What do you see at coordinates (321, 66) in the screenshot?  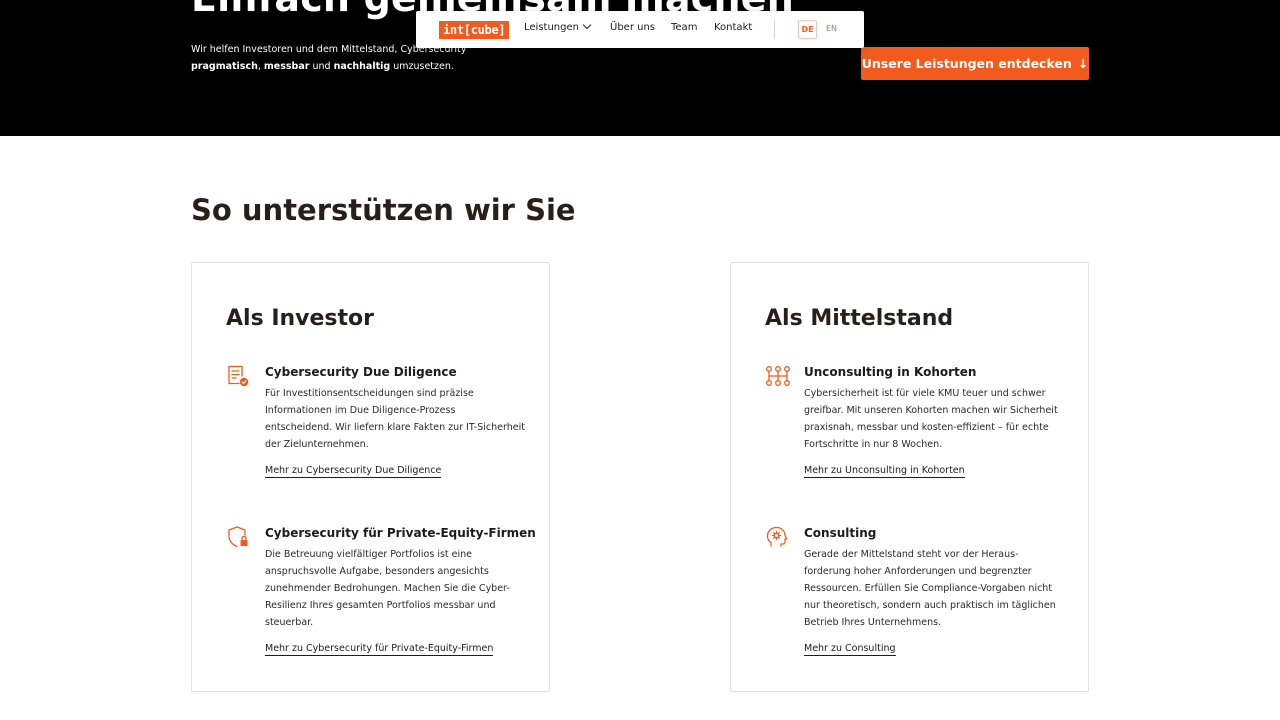 I see `hero-subtitle-sep: und` at bounding box center [321, 66].